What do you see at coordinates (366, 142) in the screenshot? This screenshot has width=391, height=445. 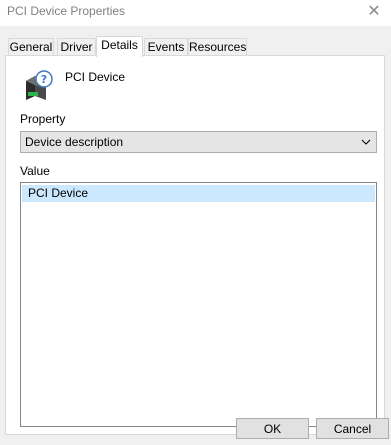 I see `chevron-down-icon` at bounding box center [366, 142].